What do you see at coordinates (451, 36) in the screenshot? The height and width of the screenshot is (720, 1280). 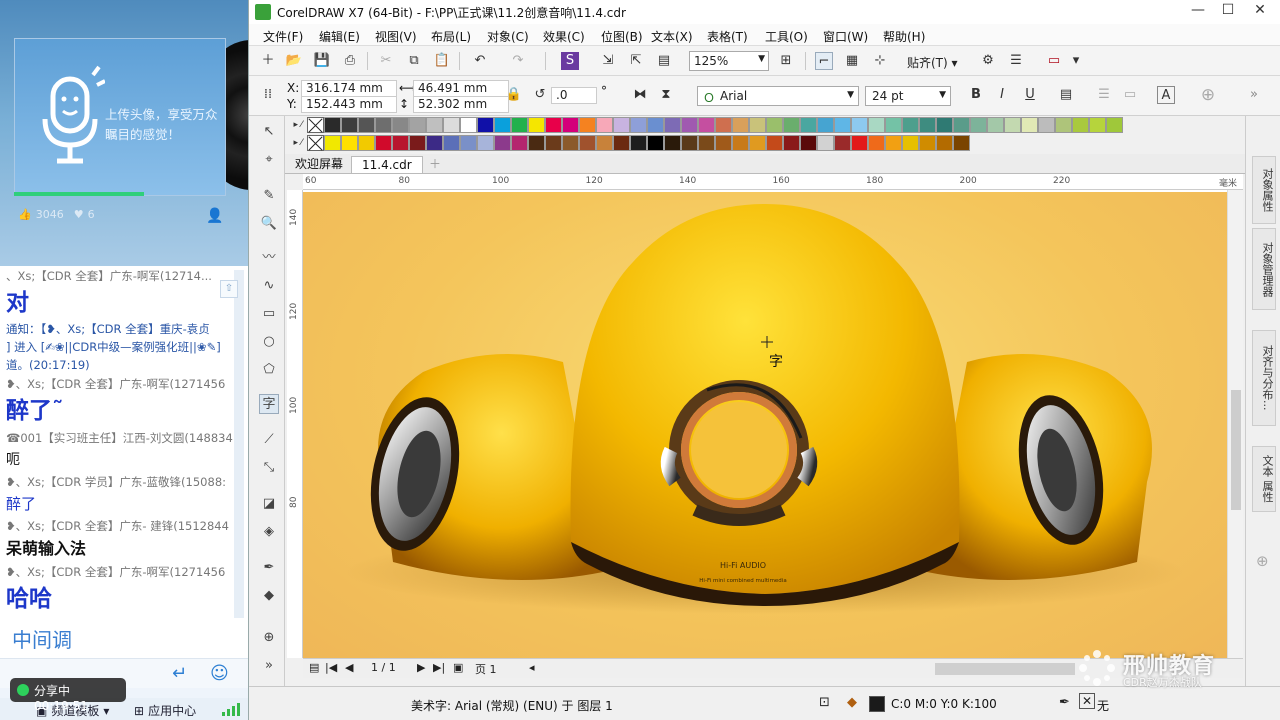 I see `menu-item: 布局(L)` at bounding box center [451, 36].